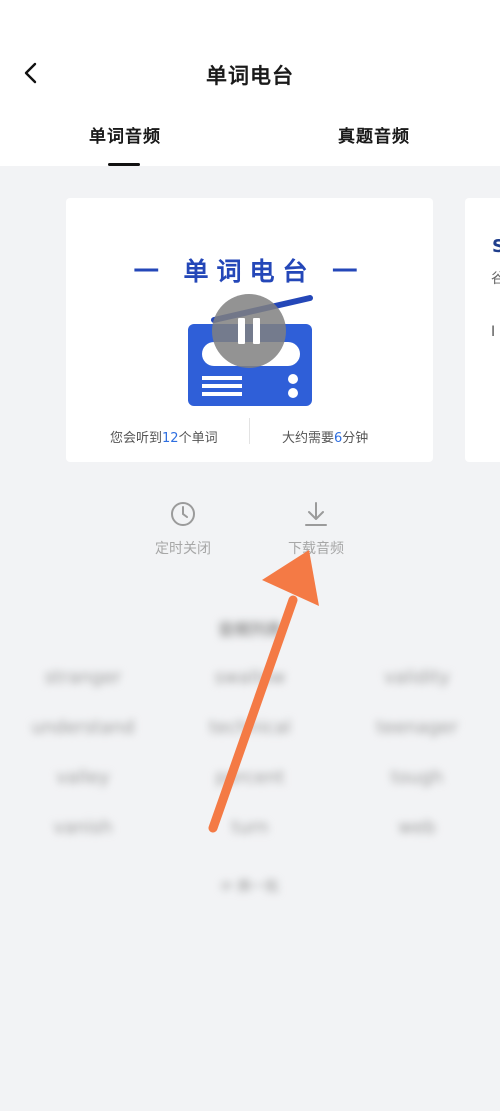 The image size is (500, 1111). Describe the element at coordinates (250, 727) in the screenshot. I see `word-item: technical` at that location.